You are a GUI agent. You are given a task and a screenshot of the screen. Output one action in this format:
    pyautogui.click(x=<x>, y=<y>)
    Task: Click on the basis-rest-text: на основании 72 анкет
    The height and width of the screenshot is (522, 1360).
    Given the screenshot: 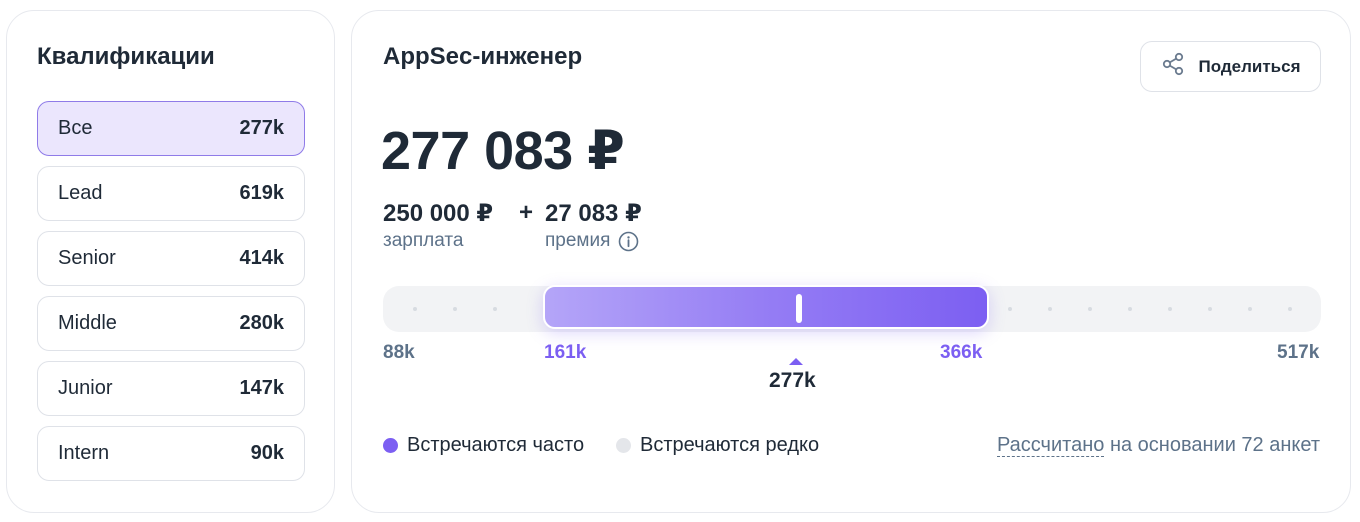 What is the action you would take?
    pyautogui.click(x=1212, y=445)
    